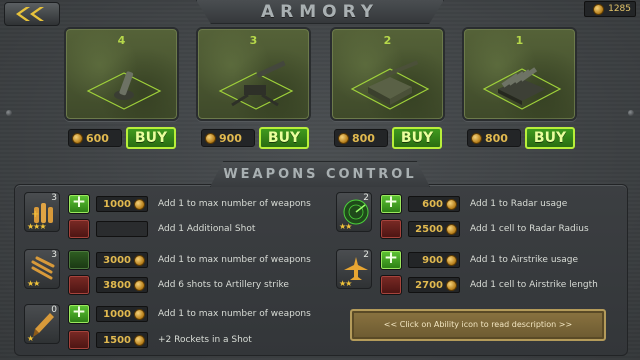 The width and height of the screenshot is (640, 360). I want to click on ability-rocket-icon: 0 ★, so click(42, 324).